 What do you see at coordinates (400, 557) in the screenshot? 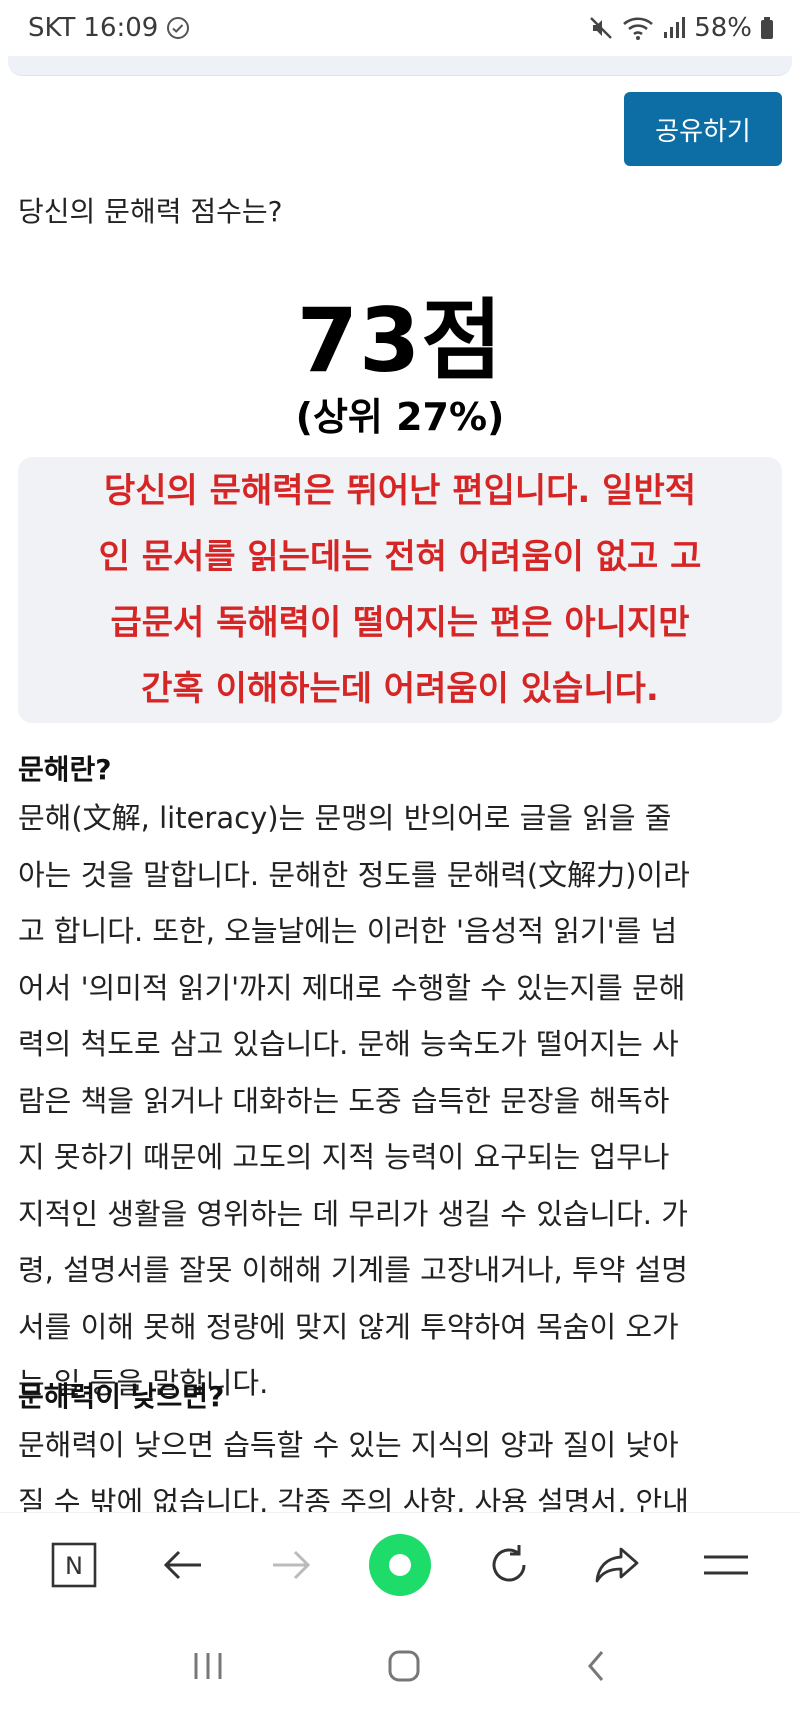
I see `result-line: 인 문서를 읽는데는 전혀 어려움이 없고 고` at bounding box center [400, 557].